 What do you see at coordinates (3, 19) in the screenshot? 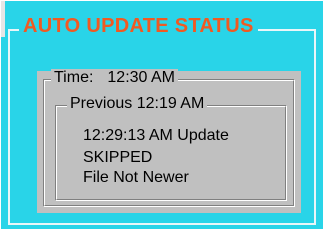
I see `panel-left-edge` at bounding box center [3, 19].